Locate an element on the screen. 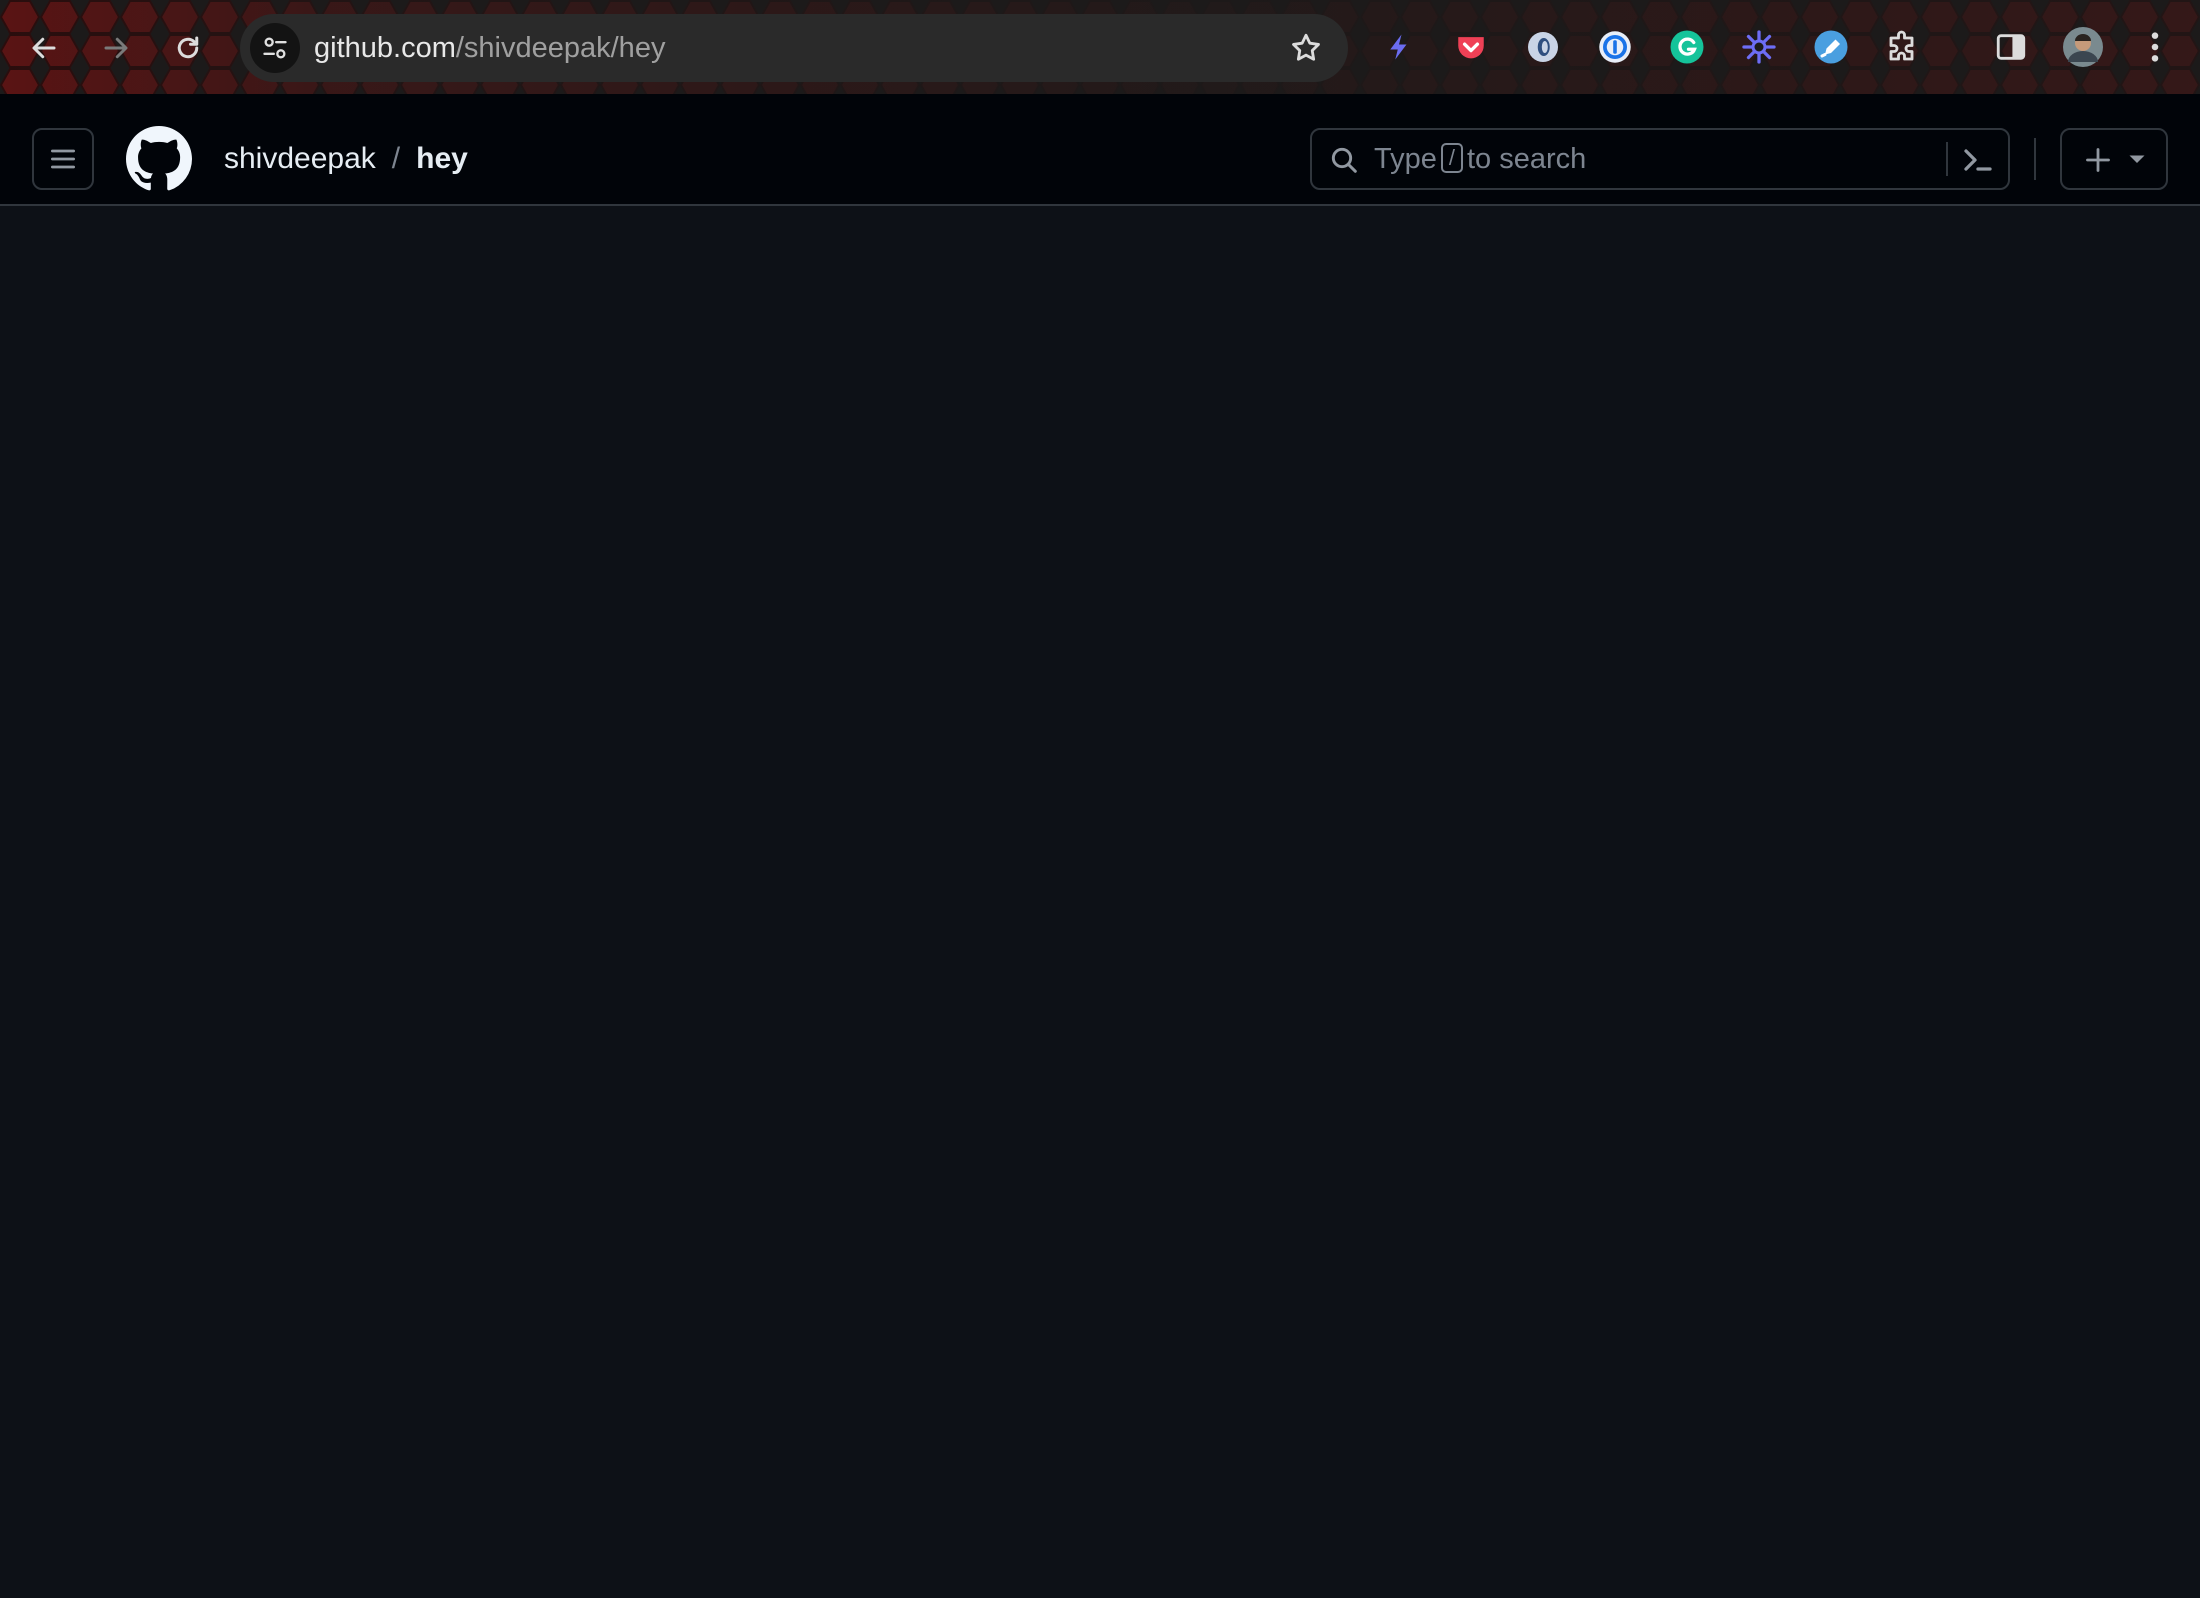 The width and height of the screenshot is (2200, 1598). extension-sparkle is located at coordinates (1759, 47).